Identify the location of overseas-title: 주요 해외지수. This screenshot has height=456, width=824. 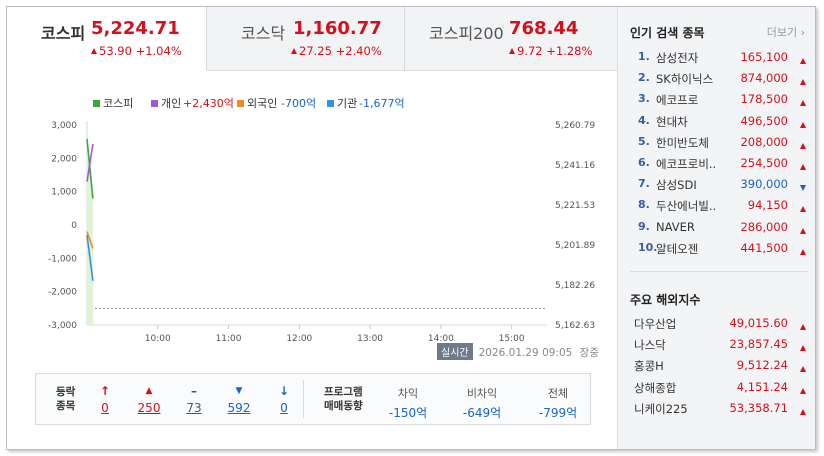
(665, 300).